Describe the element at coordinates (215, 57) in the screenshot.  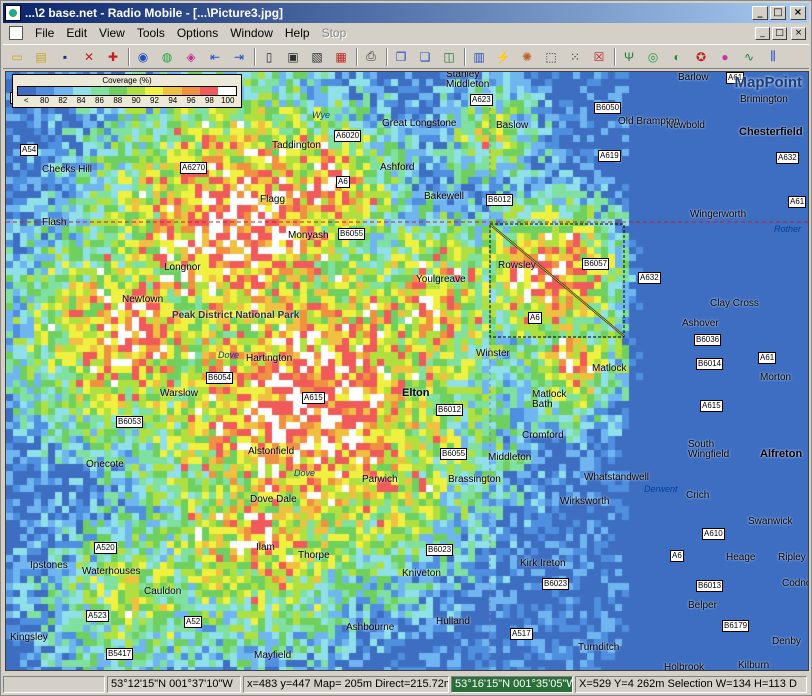
I see `arrow-left-icon: ⇤` at that location.